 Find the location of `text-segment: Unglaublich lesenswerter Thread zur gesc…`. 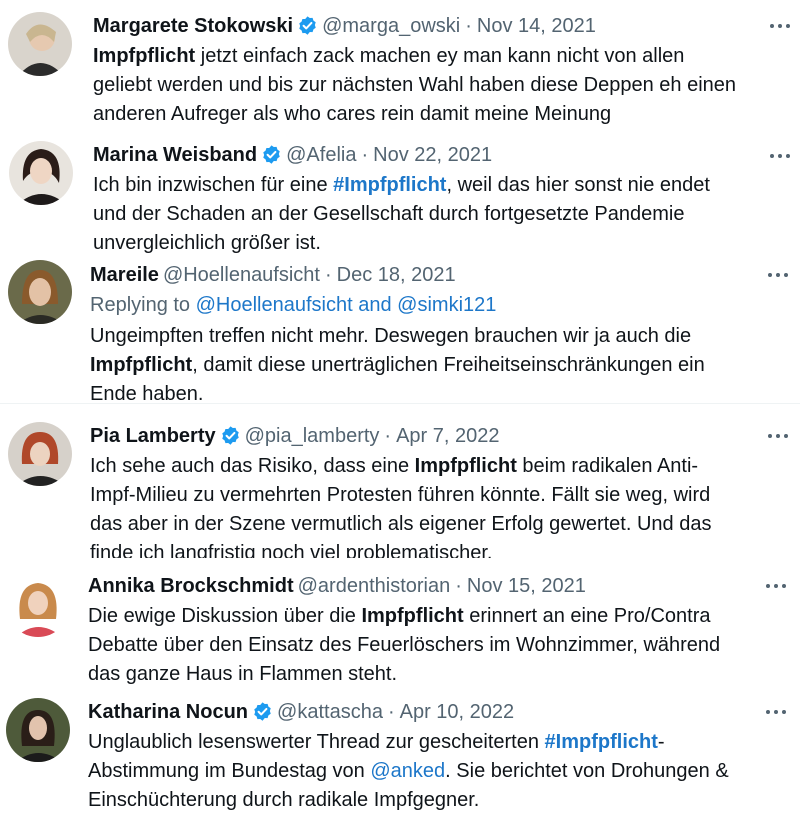

text-segment: Unglaublich lesenswerter Thread zur gesc… is located at coordinates (316, 742).